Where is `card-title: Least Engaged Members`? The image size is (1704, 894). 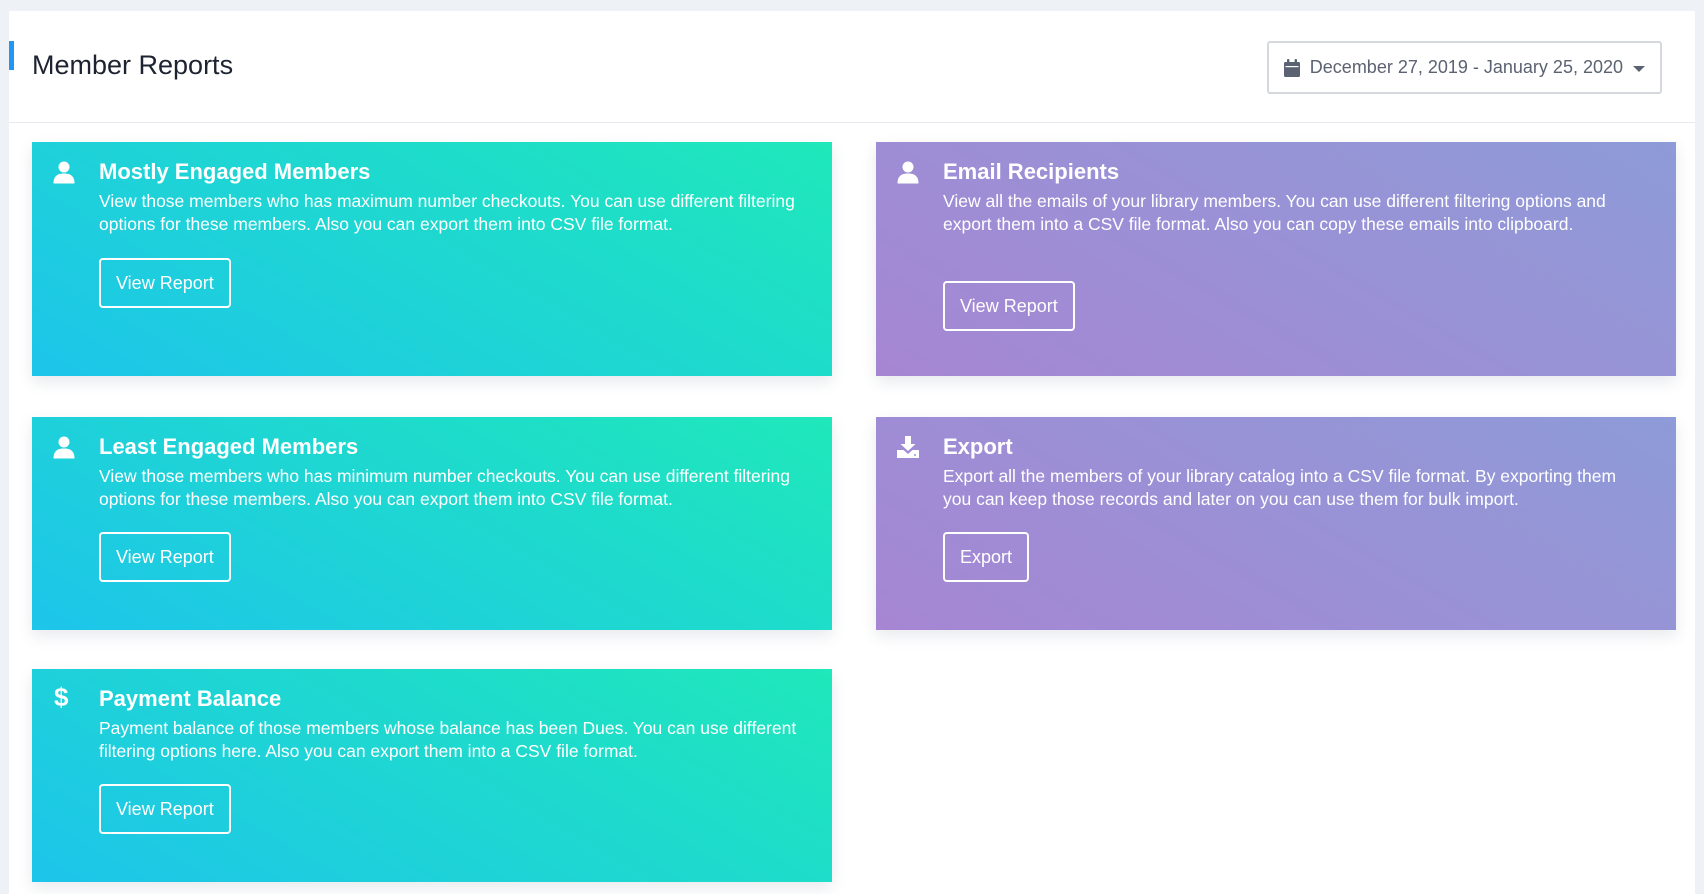 card-title: Least Engaged Members is located at coordinates (229, 446).